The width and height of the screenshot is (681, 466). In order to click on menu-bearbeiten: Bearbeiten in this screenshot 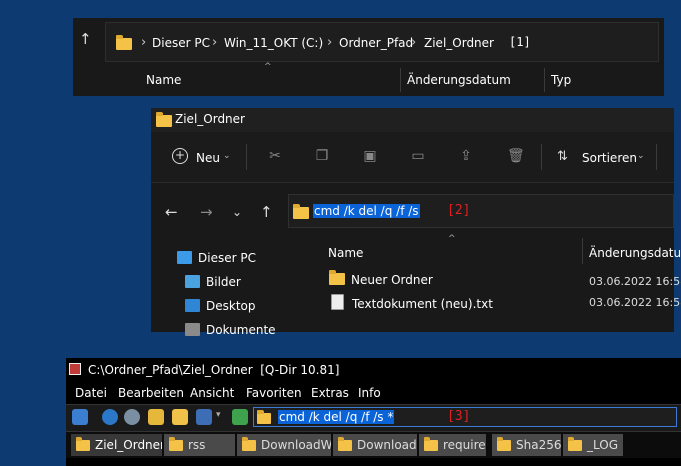, I will do `click(151, 393)`.